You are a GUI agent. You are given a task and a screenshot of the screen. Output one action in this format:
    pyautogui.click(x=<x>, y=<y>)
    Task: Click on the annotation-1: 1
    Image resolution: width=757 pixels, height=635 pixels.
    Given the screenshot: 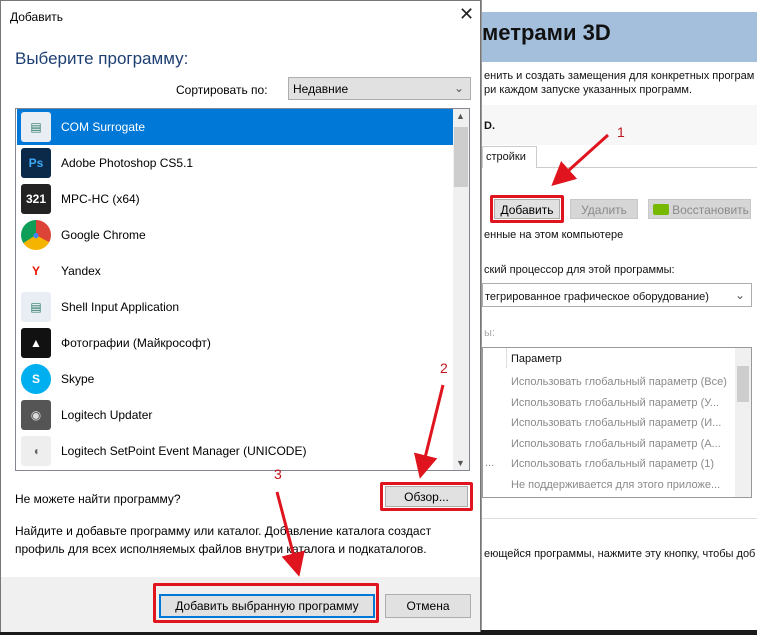 What is the action you would take?
    pyautogui.click(x=621, y=132)
    